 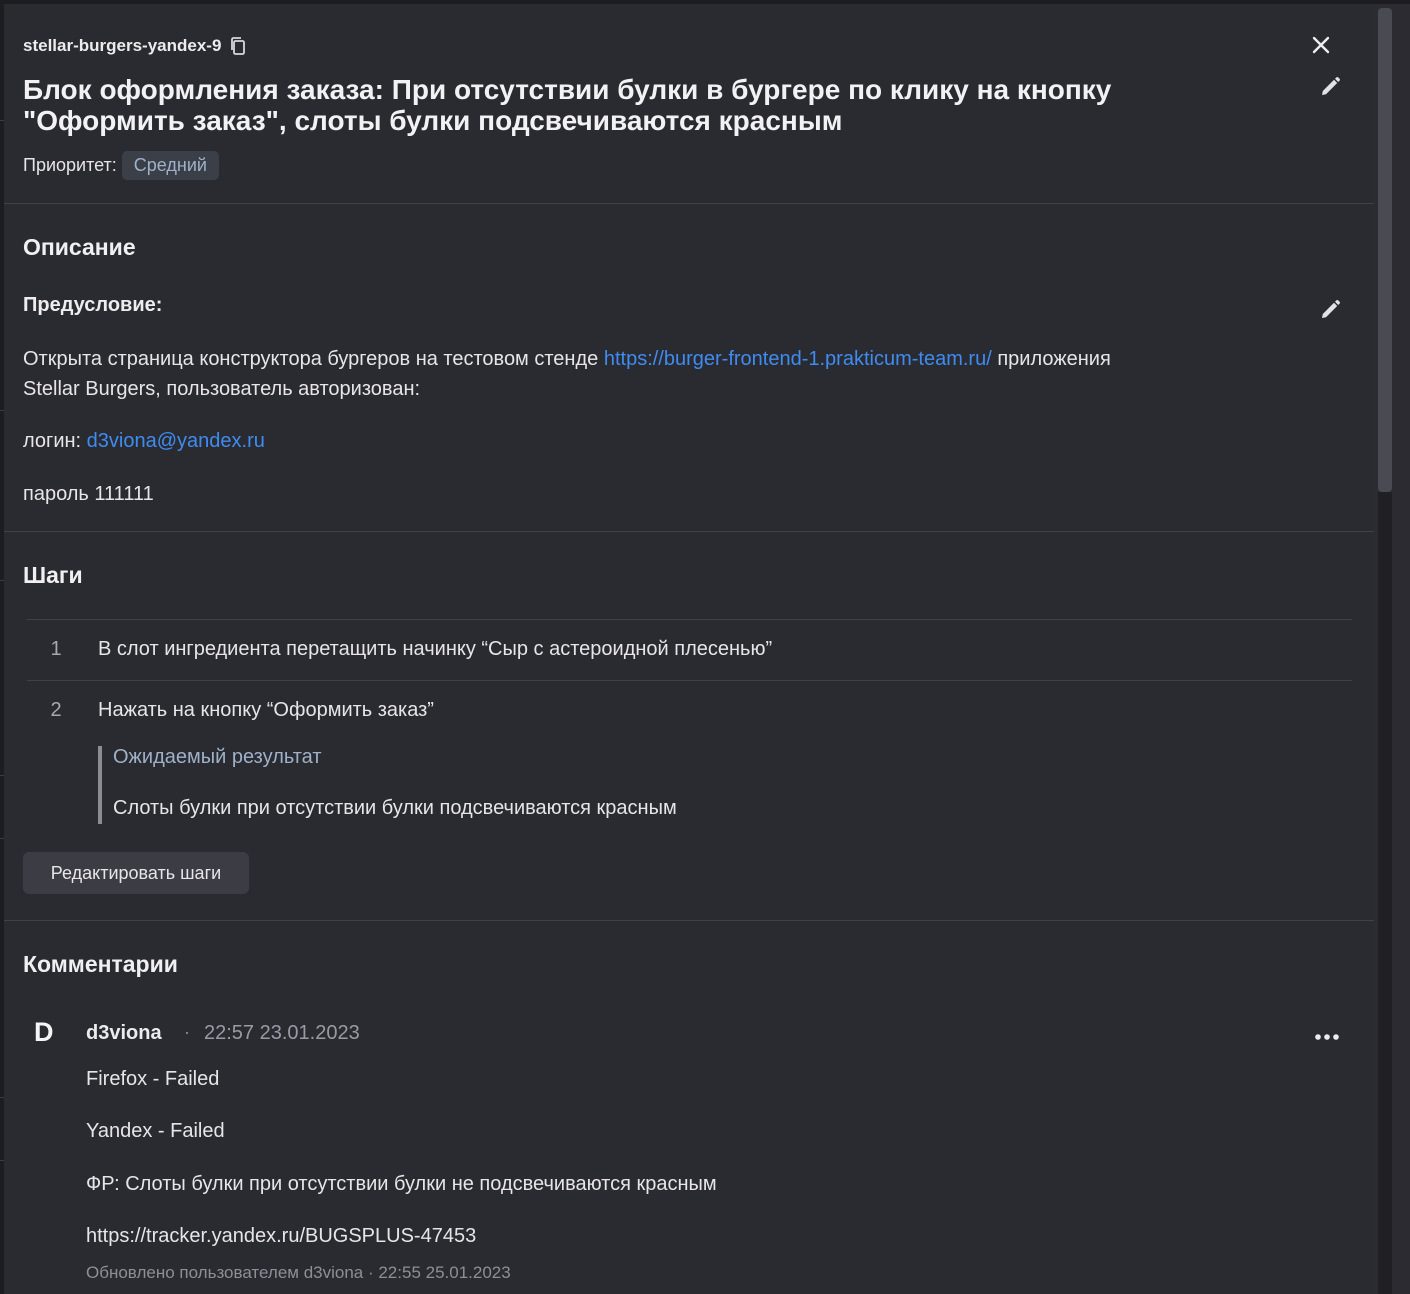 What do you see at coordinates (44, 1032) in the screenshot?
I see `avatar: D` at bounding box center [44, 1032].